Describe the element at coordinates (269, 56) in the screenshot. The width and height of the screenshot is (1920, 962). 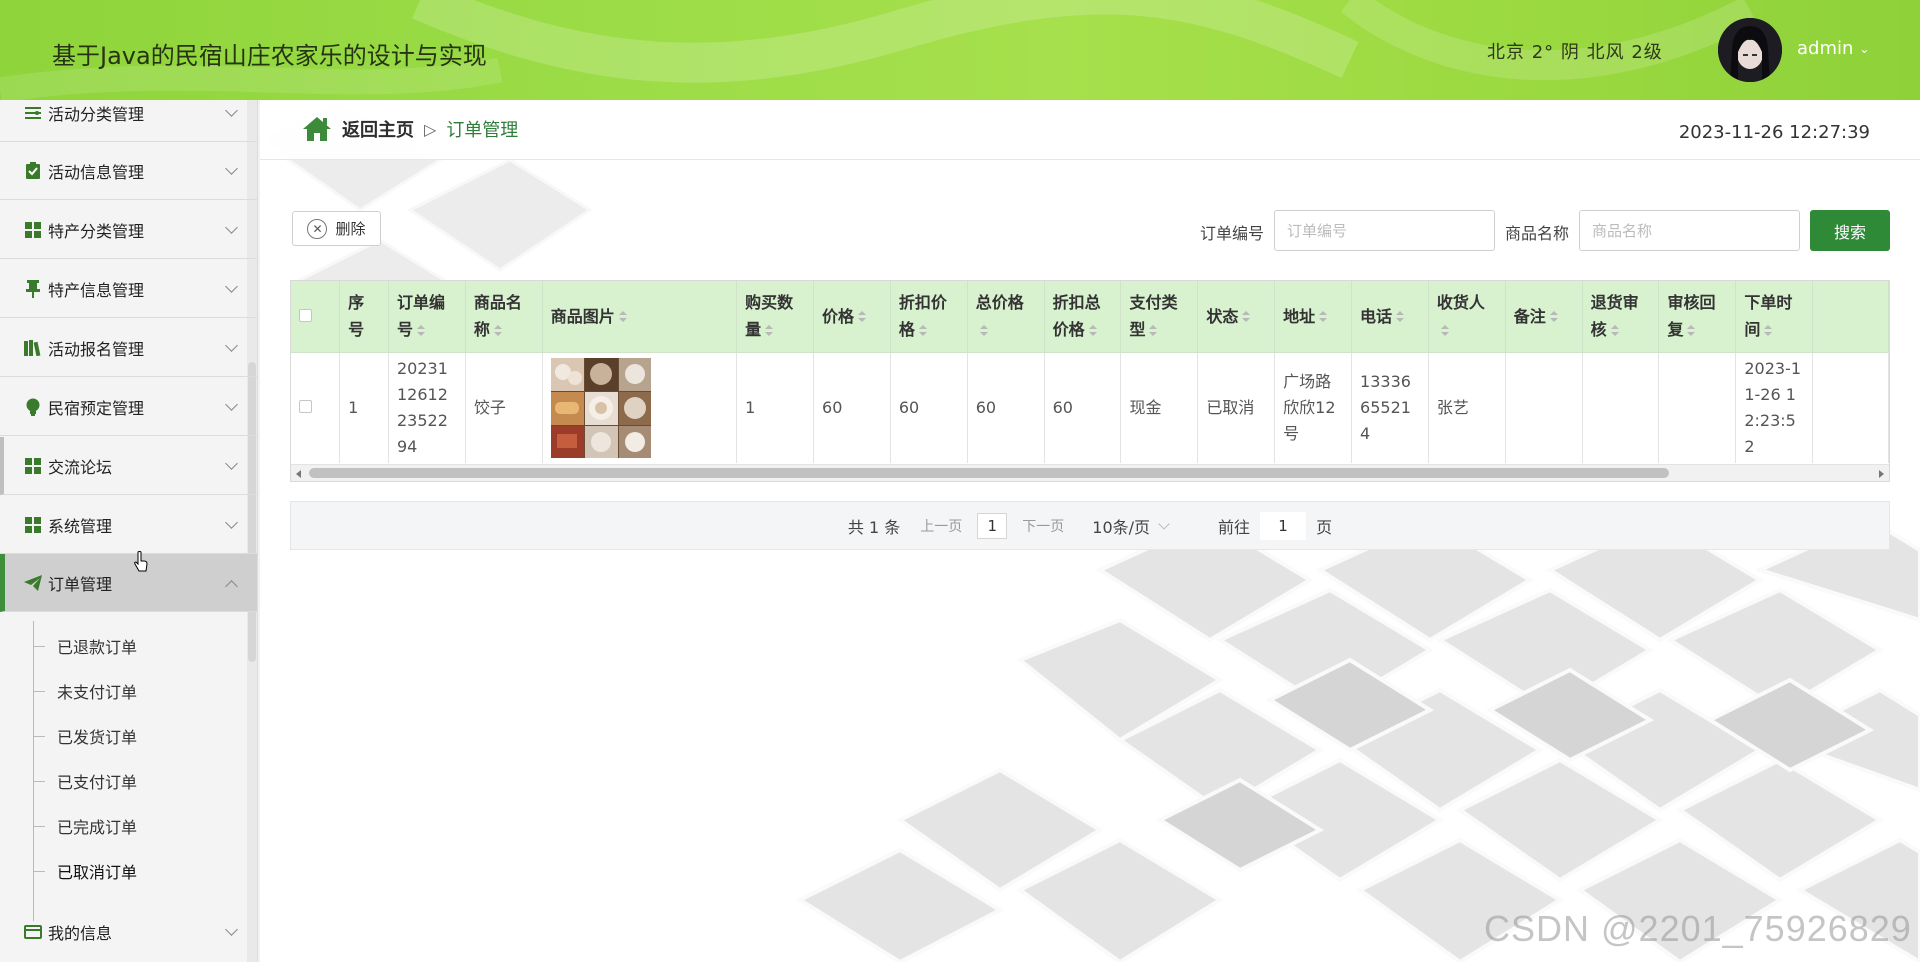
I see `app-title: 基于Java的民宿山庄农家乐的设计与实现` at that location.